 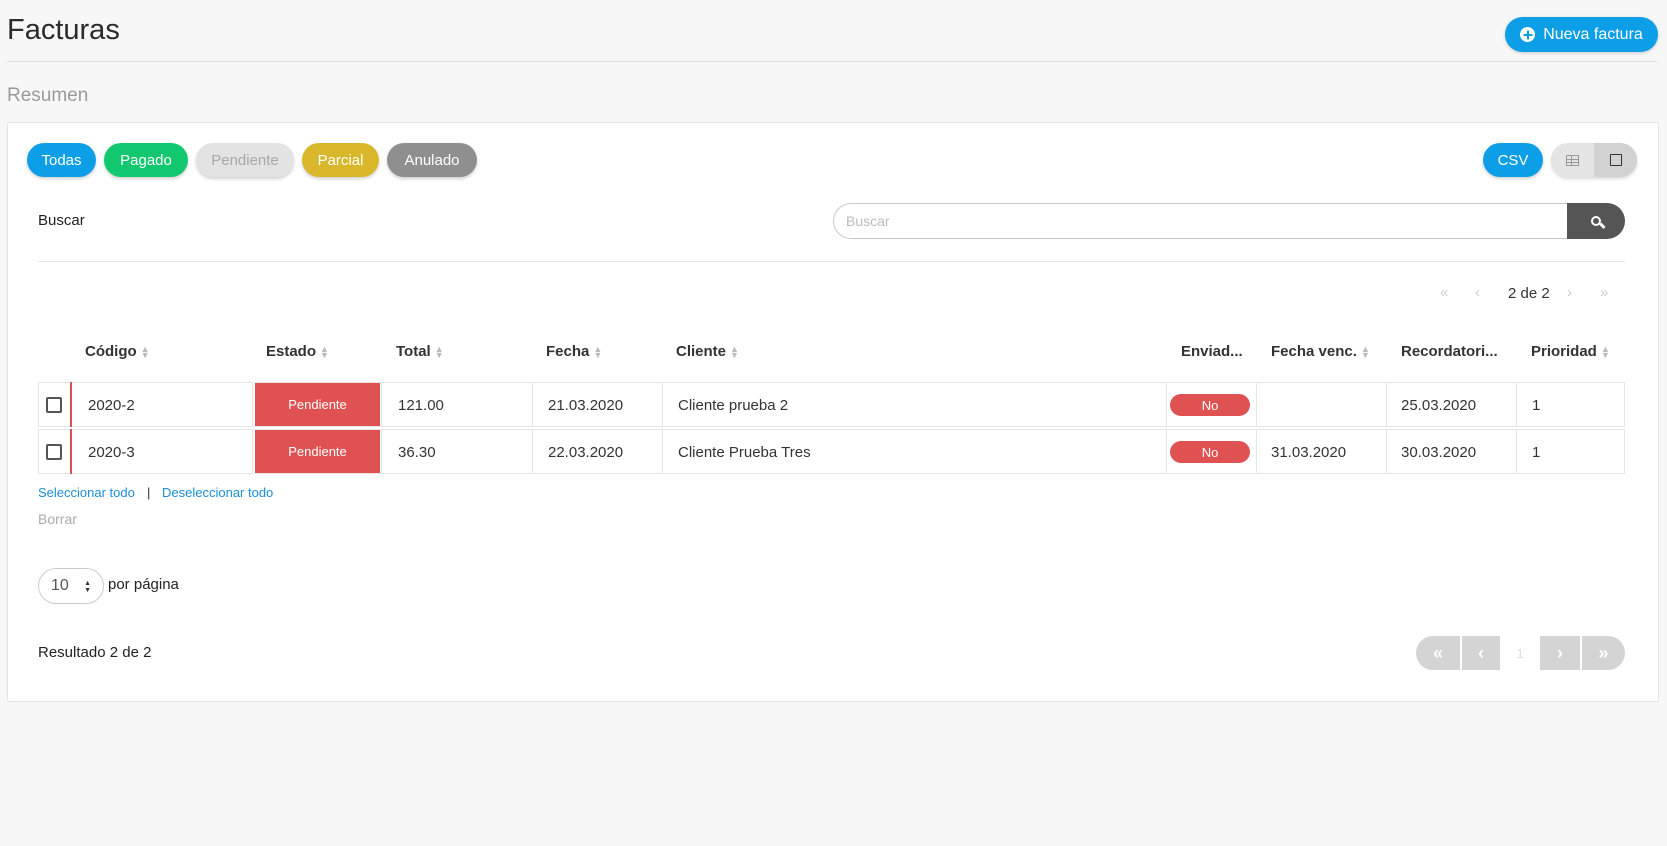 I want to click on select-arrows-icon: ▲ ▼, so click(x=87, y=587).